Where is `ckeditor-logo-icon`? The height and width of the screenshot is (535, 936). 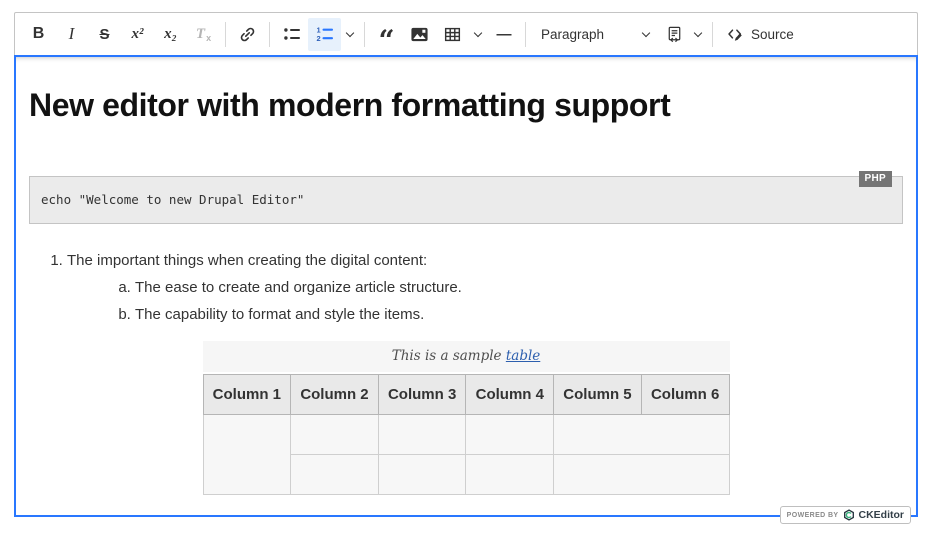 ckeditor-logo-icon is located at coordinates (849, 515).